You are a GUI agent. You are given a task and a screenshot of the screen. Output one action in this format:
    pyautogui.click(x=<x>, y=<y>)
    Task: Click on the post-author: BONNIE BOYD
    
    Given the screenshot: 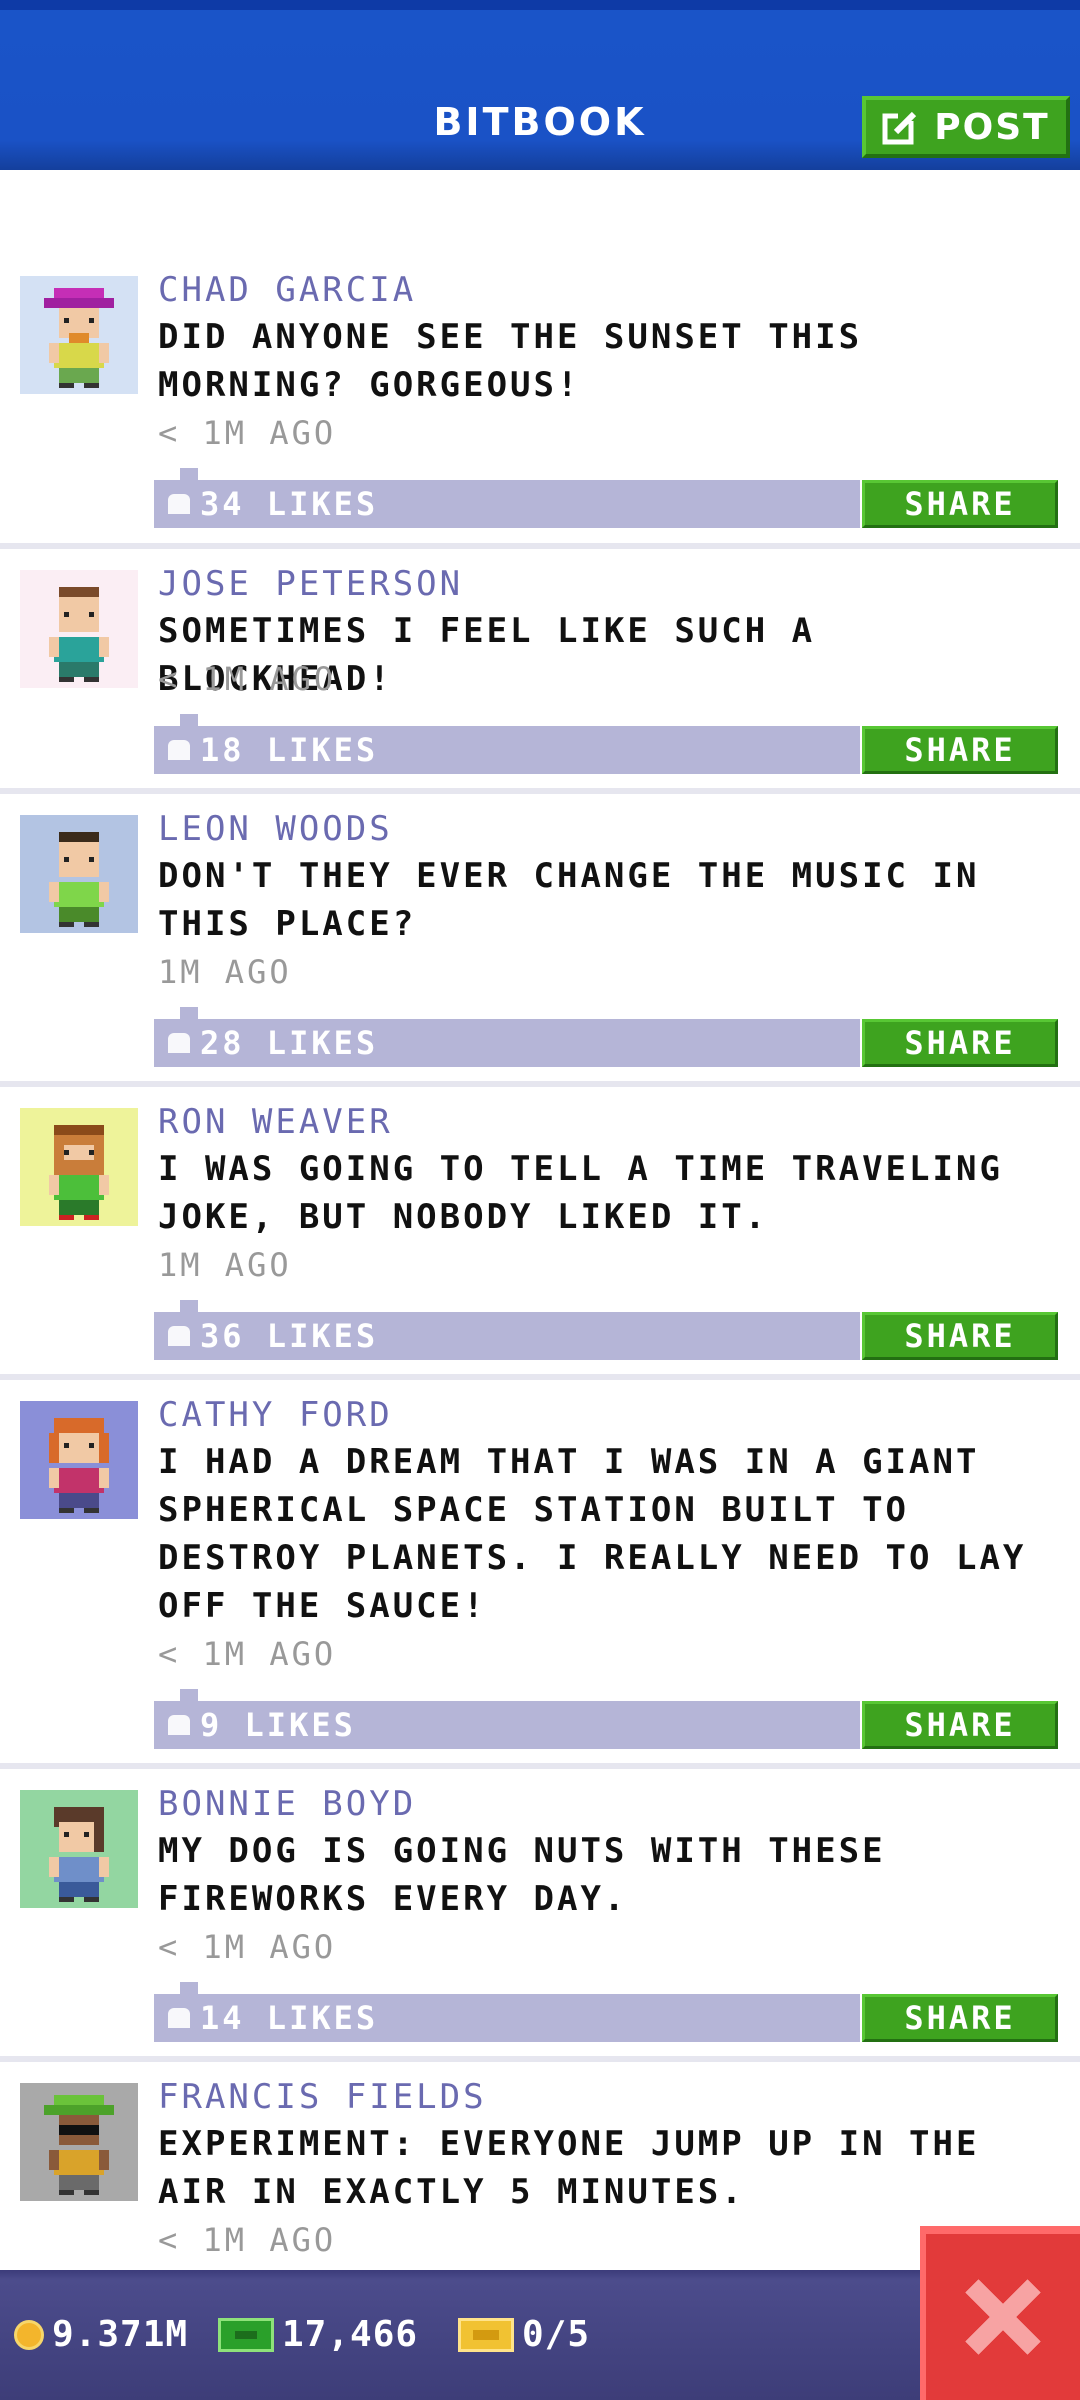 What is the action you would take?
    pyautogui.click(x=287, y=1804)
    